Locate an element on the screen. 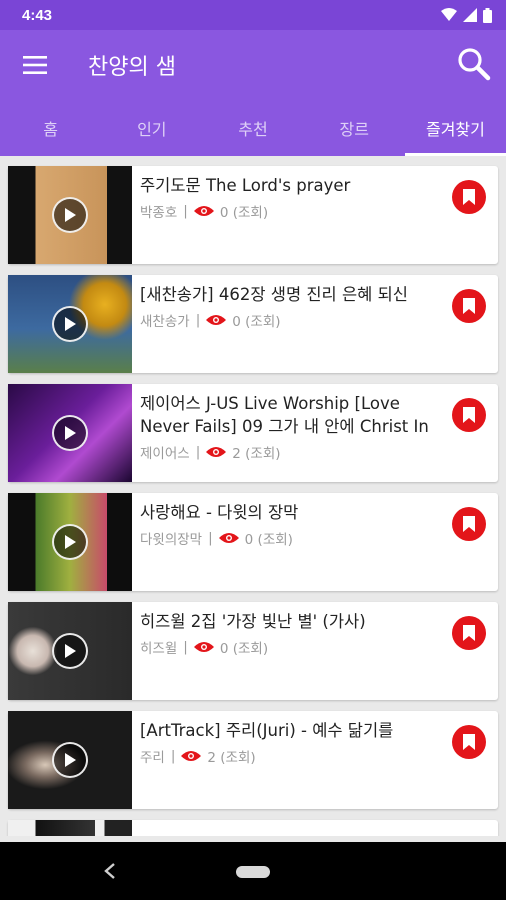 This screenshot has height=900, width=506. video-title: 히즈윌 2집 '가장 빛난 별' (가사) is located at coordinates (253, 621).